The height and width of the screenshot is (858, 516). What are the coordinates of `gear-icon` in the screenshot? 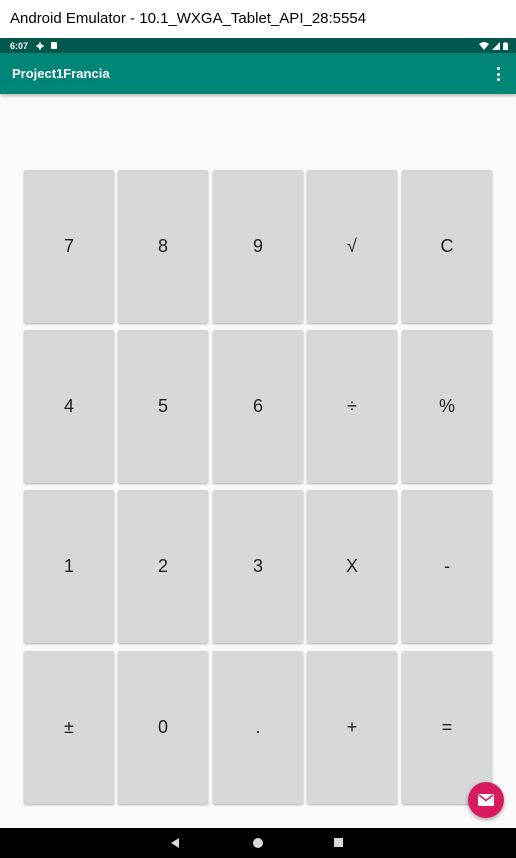 It's located at (40, 45).